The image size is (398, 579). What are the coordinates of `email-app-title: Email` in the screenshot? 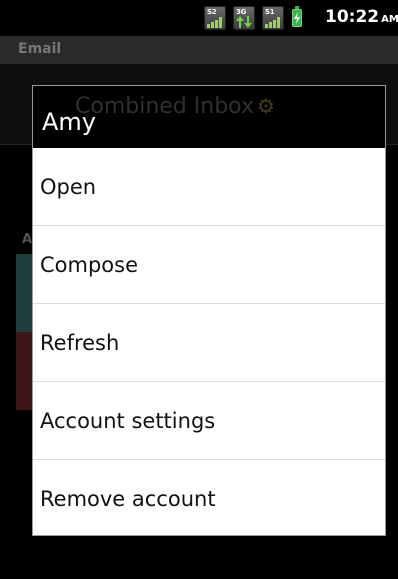 It's located at (40, 49).